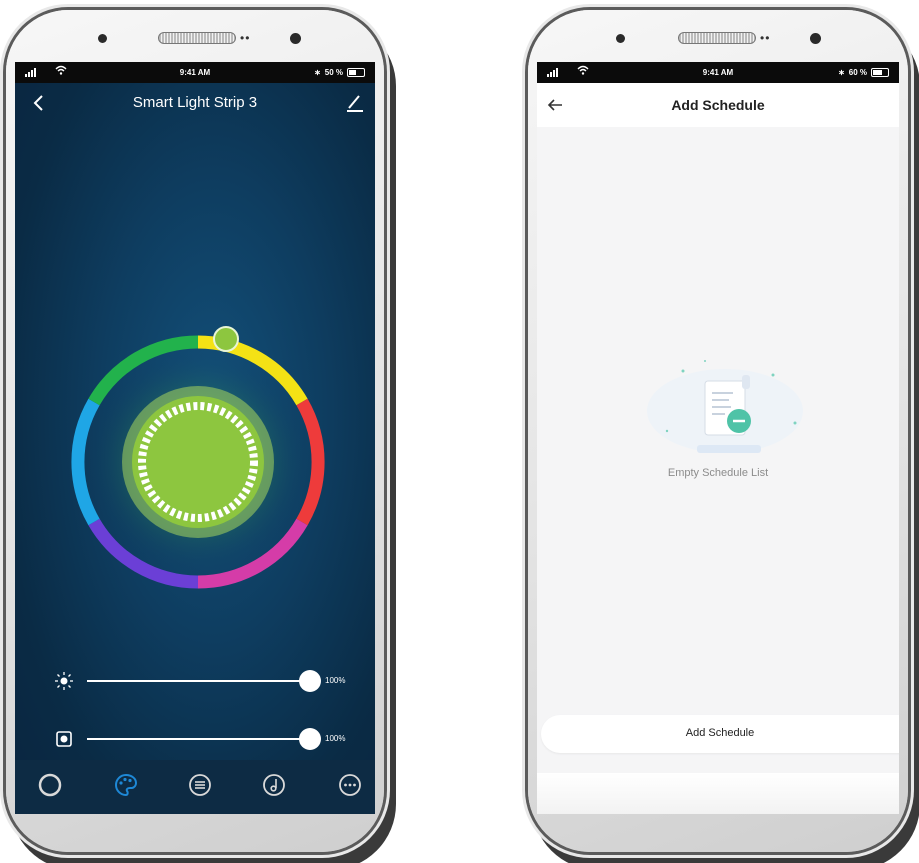 This screenshot has width=919, height=863. What do you see at coordinates (50, 785) in the screenshot?
I see `circle-icon` at bounding box center [50, 785].